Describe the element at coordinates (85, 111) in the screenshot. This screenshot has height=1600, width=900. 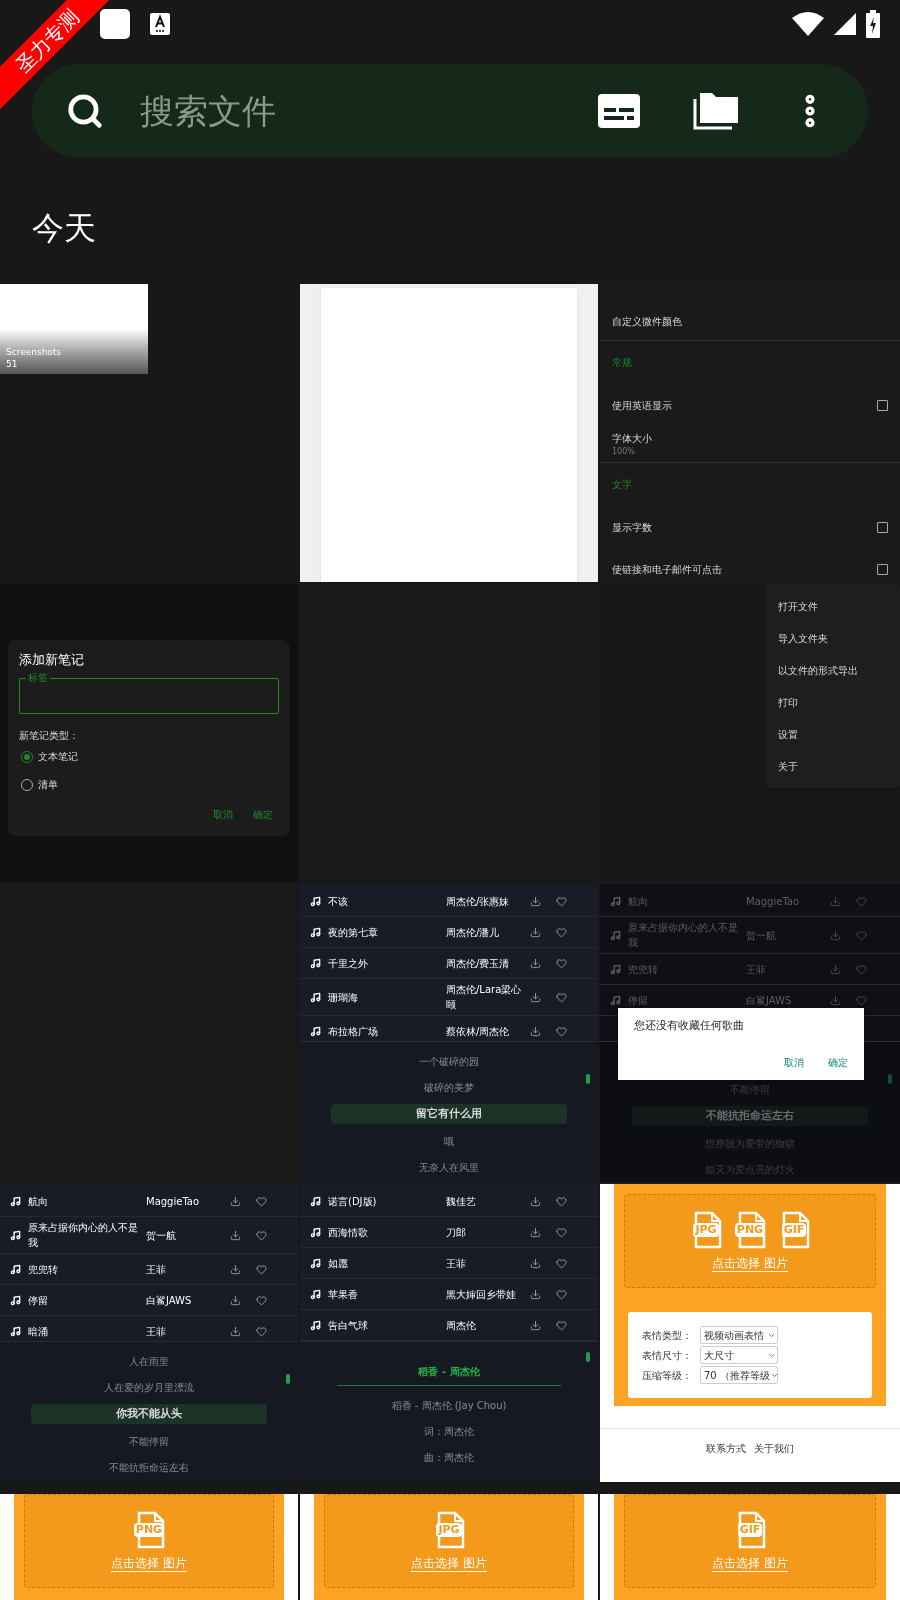
I see `search-icon` at that location.